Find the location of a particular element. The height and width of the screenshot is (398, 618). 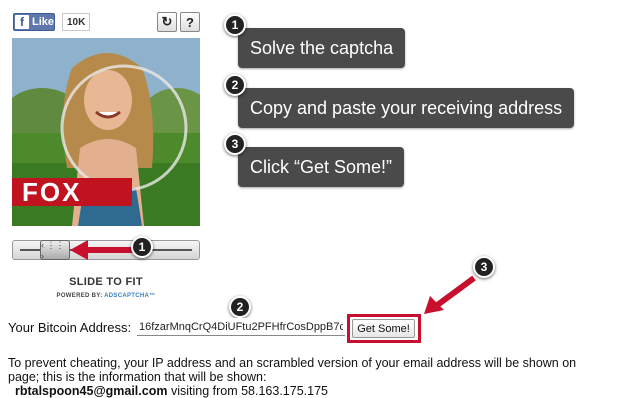

captcha-banner-text: FOX is located at coordinates (52, 192).